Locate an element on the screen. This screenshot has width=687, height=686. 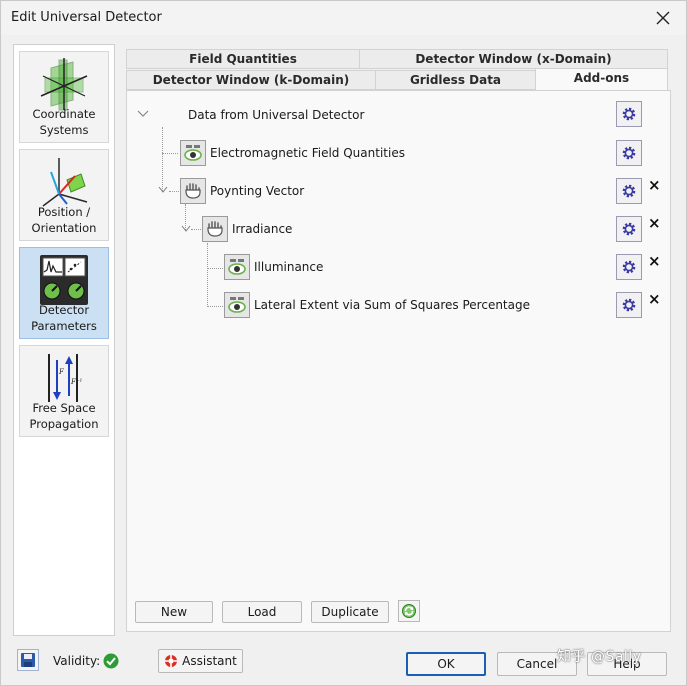
watermark: 知乎 @Sally is located at coordinates (599, 657).